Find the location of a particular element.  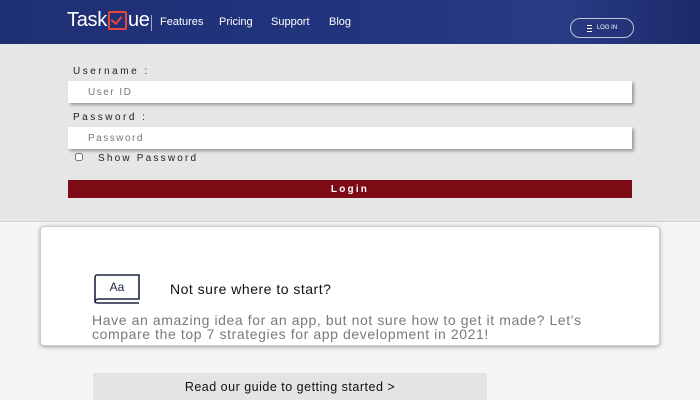

logo-text-start: Task is located at coordinates (87, 20).